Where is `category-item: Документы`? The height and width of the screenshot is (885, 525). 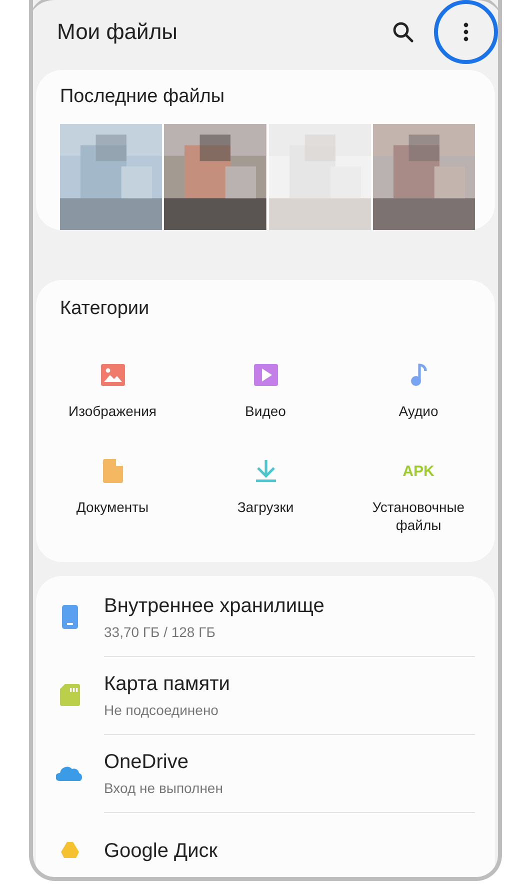
category-item: Документы is located at coordinates (112, 496).